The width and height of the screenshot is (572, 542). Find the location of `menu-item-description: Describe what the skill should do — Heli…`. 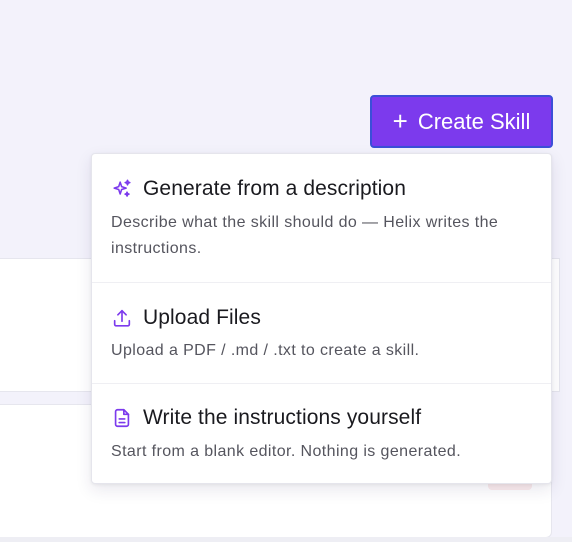

menu-item-description: Describe what the skill should do — Heli… is located at coordinates (305, 235).